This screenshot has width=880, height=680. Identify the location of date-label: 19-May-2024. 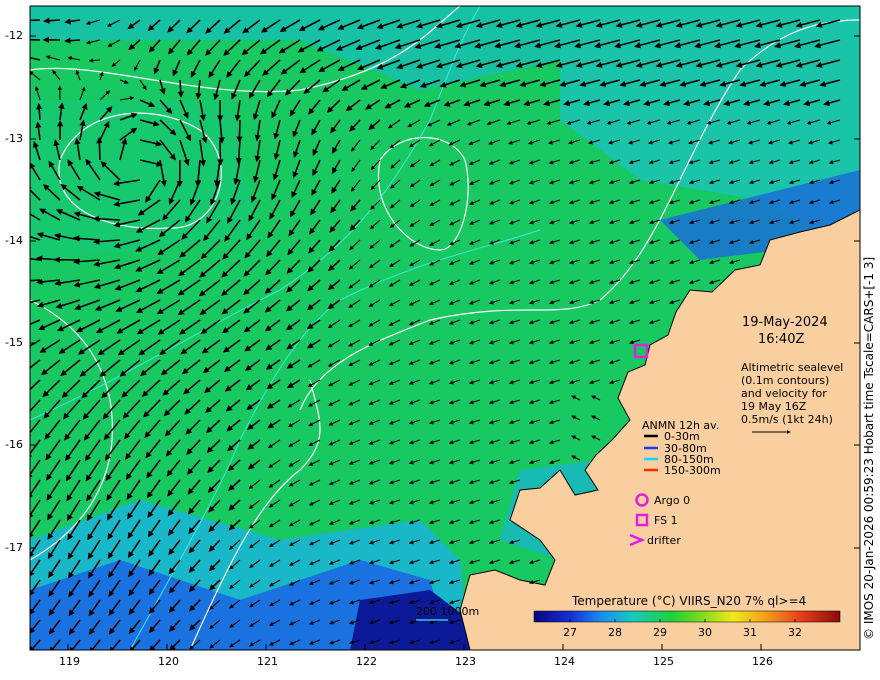
(785, 322).